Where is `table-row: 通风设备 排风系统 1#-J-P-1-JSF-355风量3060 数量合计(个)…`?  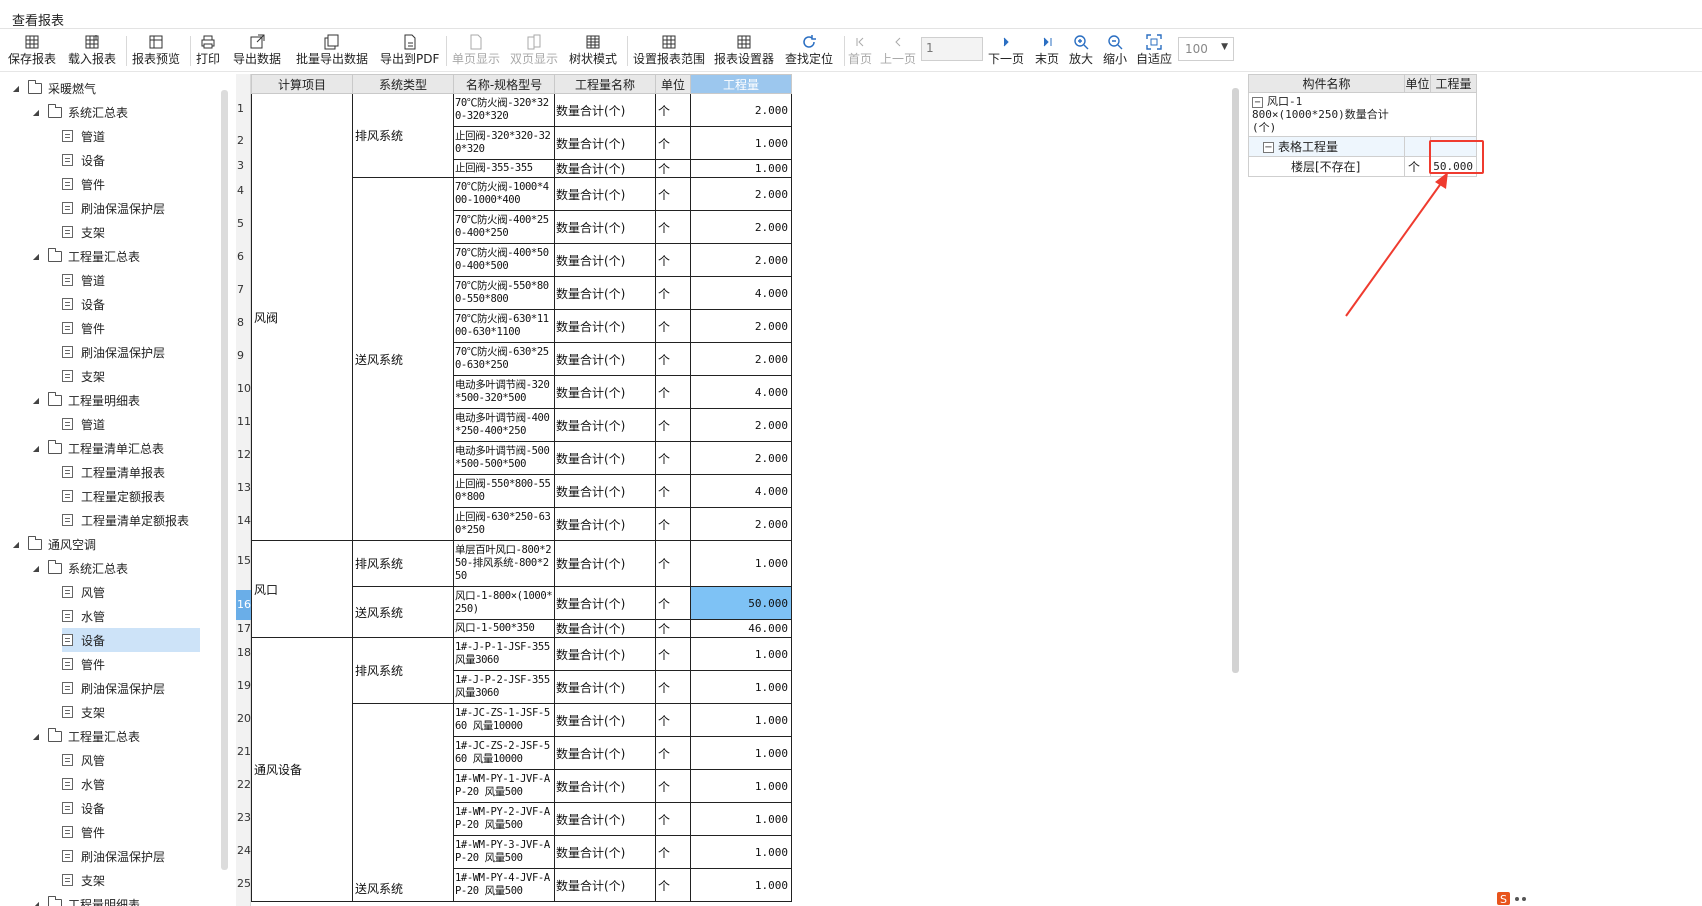 table-row: 通风设备 排风系统 1#-J-P-1-JSF-355风量3060 数量合计(个)… is located at coordinates (521, 769).